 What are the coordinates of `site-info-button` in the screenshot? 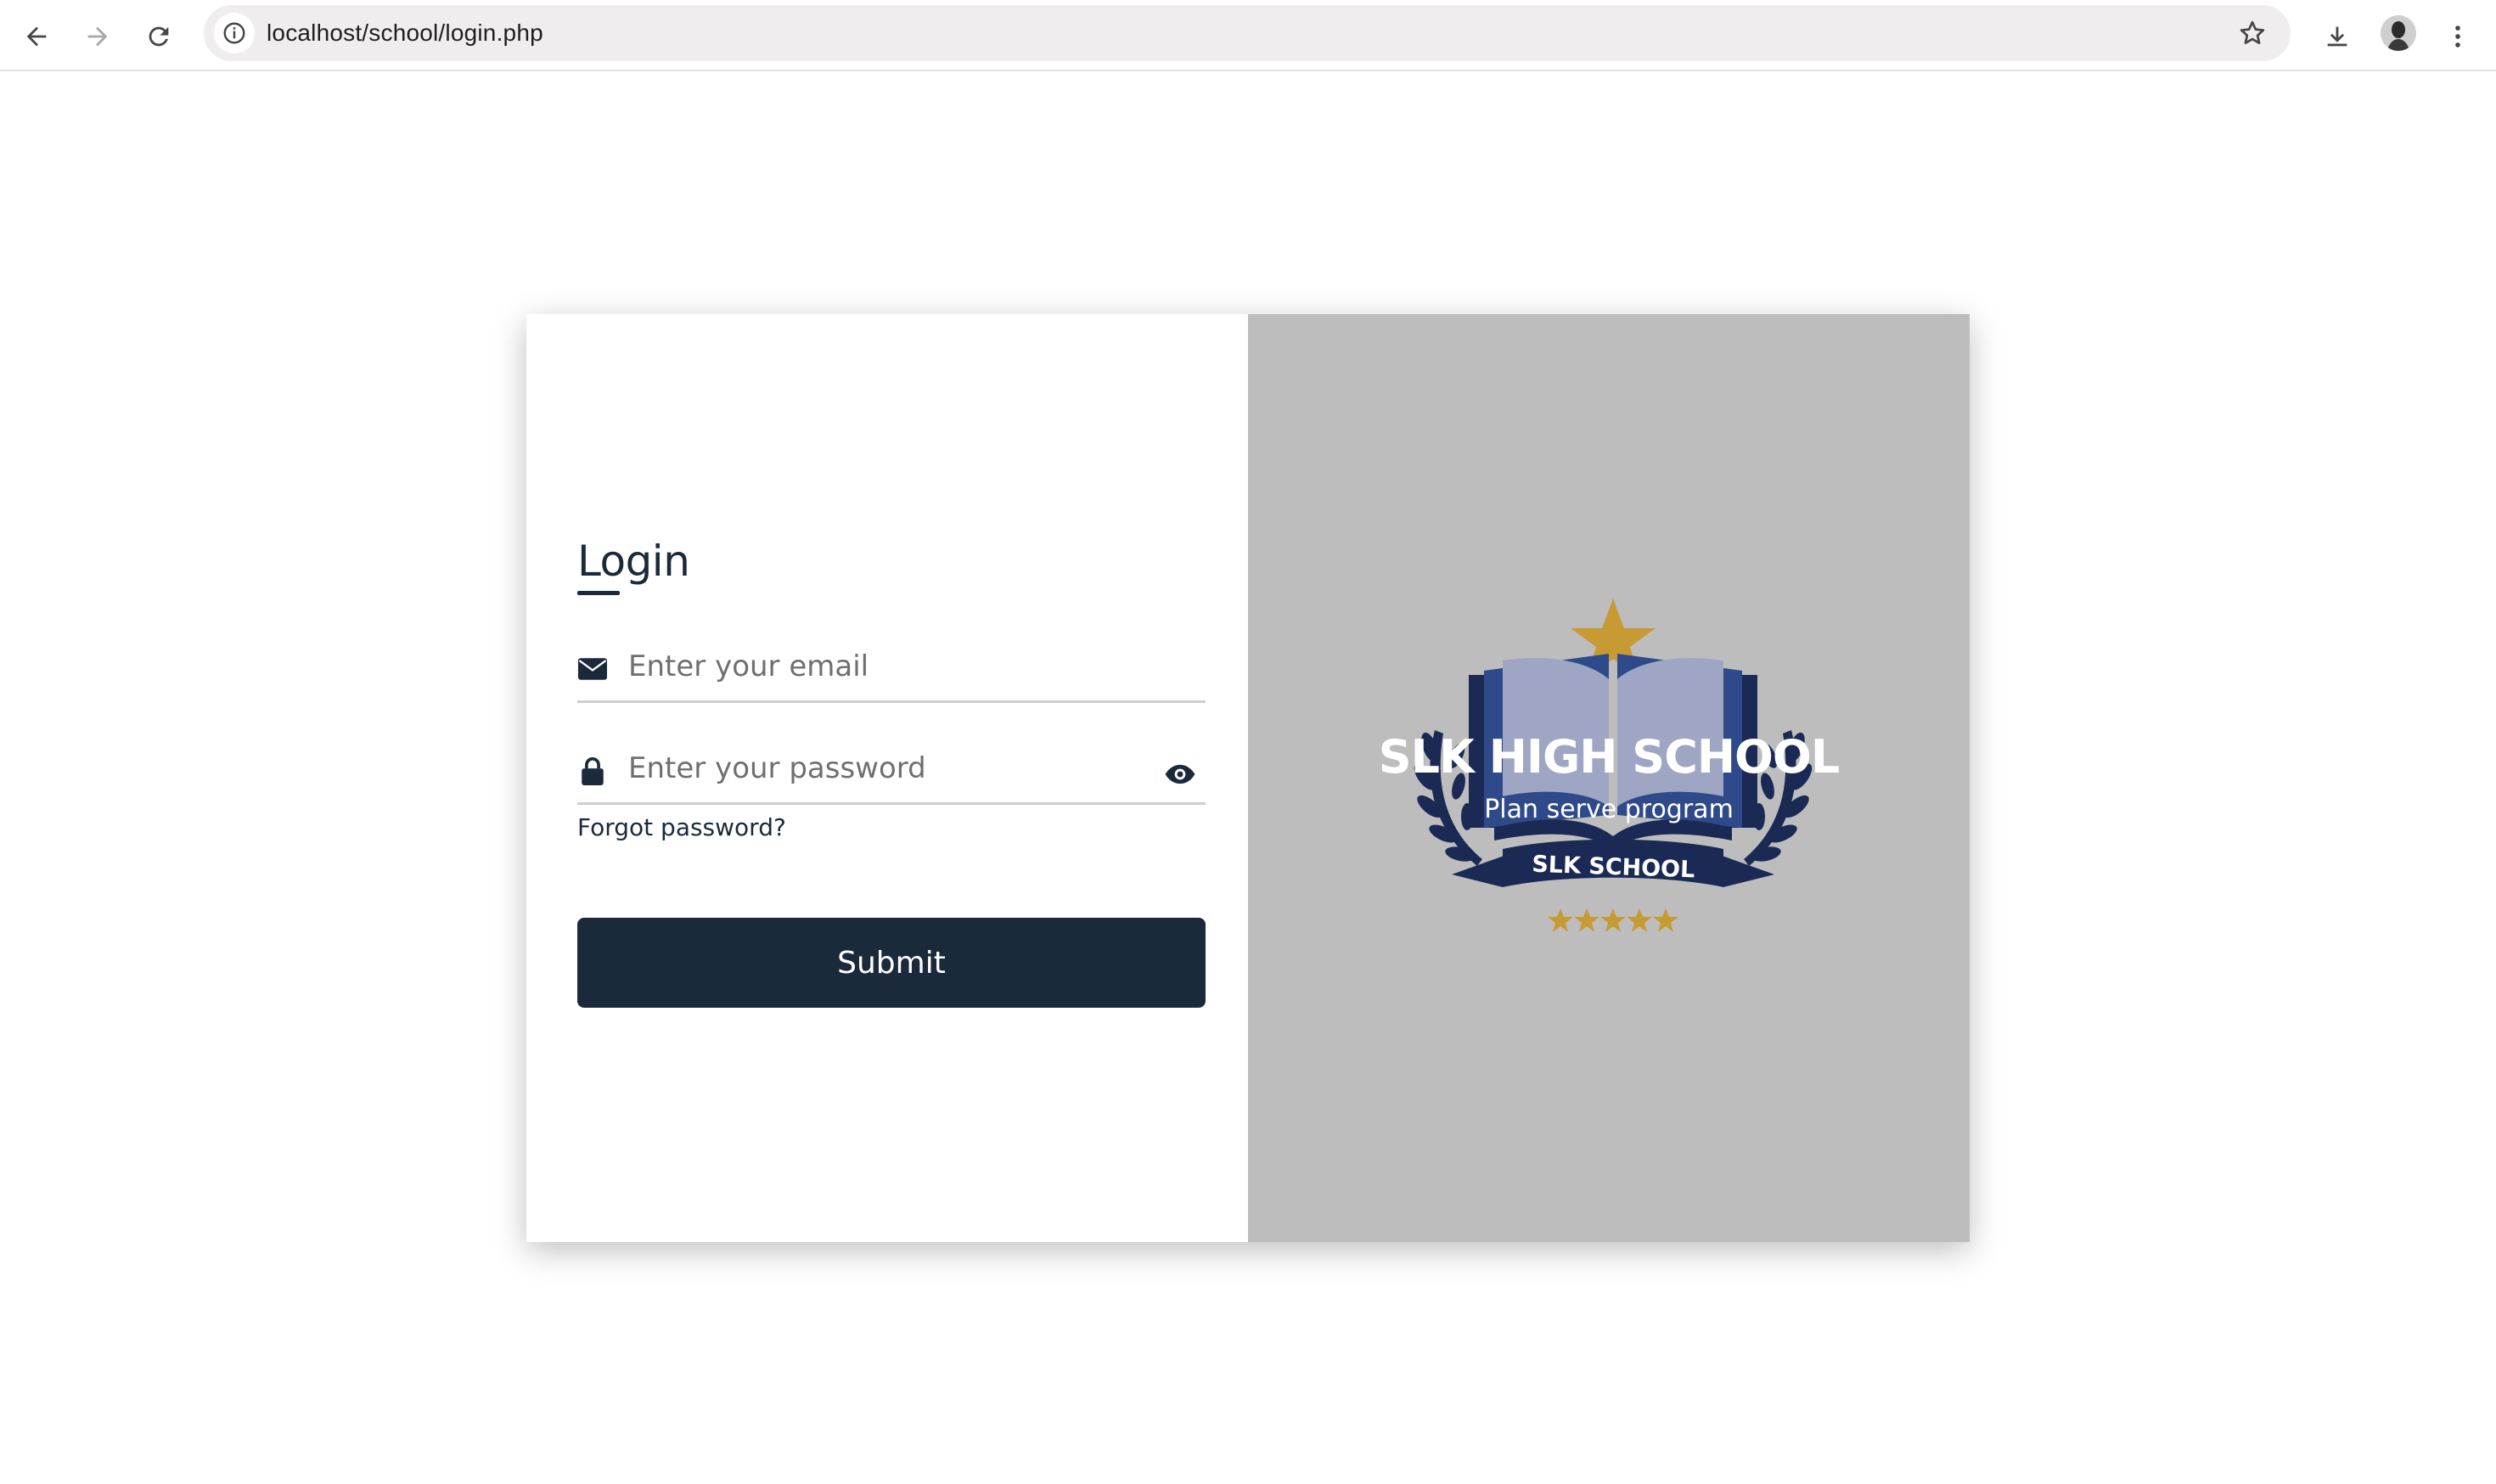 It's located at (234, 33).